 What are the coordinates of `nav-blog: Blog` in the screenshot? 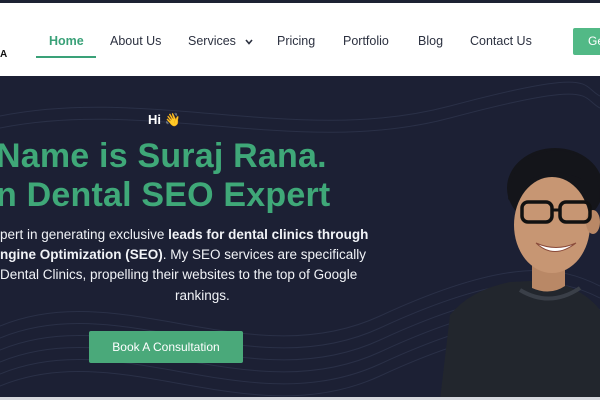 It's located at (430, 41).